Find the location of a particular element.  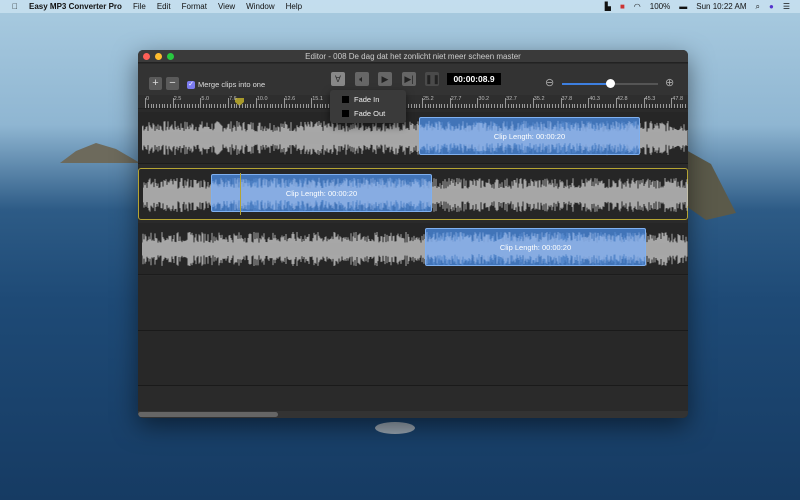

empty-track is located at coordinates (413, 358).